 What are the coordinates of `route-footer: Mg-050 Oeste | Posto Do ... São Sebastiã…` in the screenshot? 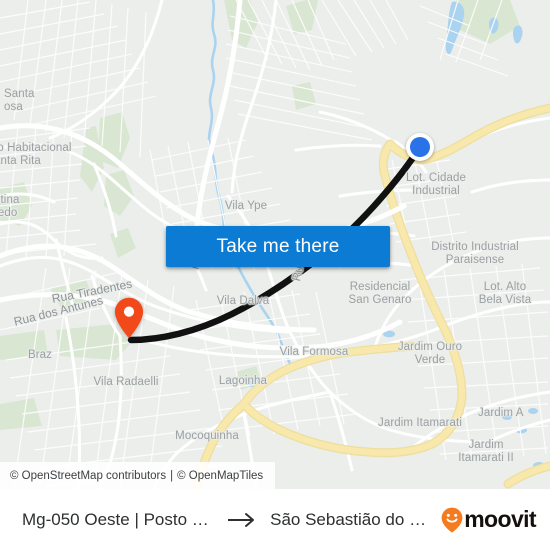 It's located at (275, 519).